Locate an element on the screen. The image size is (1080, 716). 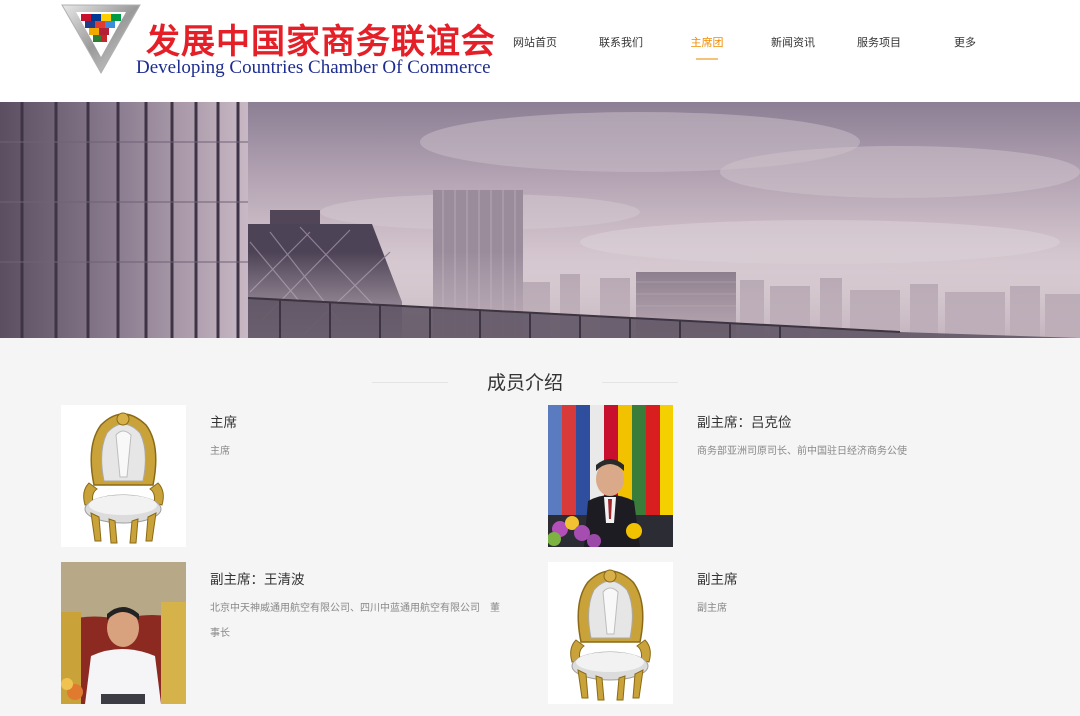
nav-item-presidium: 主席团 is located at coordinates (707, 47).